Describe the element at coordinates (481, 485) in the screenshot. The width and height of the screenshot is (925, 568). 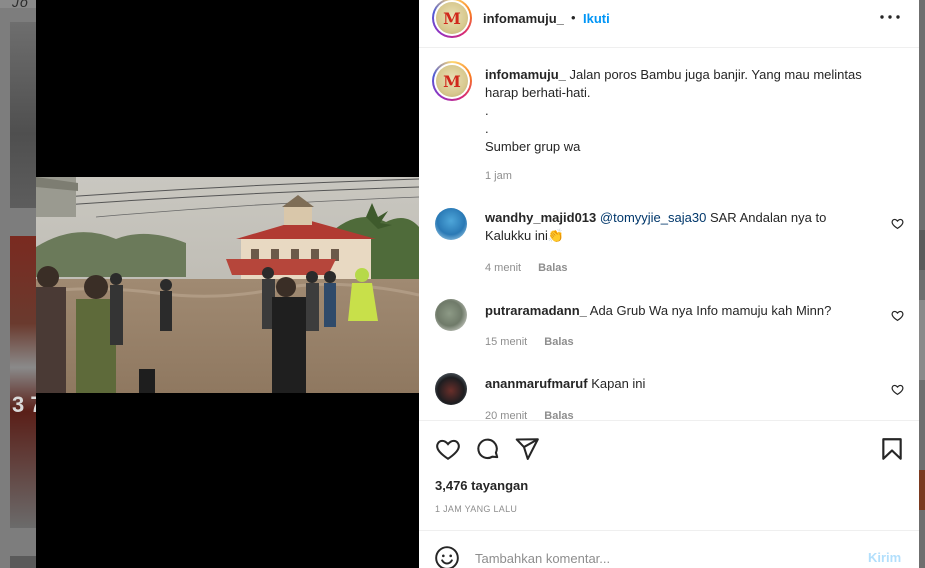
I see `view-count: 3,476 tayangan` at that location.